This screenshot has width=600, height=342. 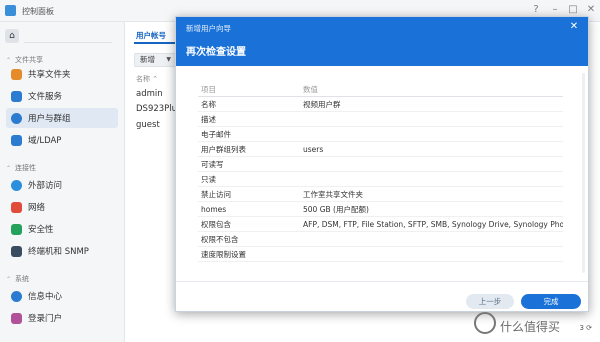 I want to click on table-row: 电子邮件, so click(x=380, y=134).